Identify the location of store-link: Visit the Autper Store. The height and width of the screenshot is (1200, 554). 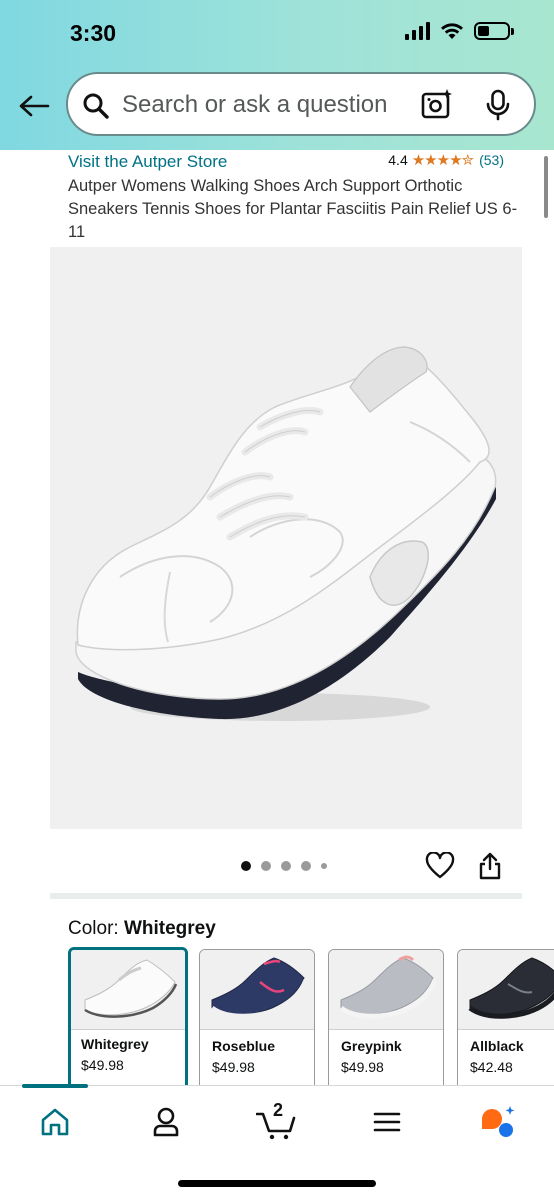
(147, 162).